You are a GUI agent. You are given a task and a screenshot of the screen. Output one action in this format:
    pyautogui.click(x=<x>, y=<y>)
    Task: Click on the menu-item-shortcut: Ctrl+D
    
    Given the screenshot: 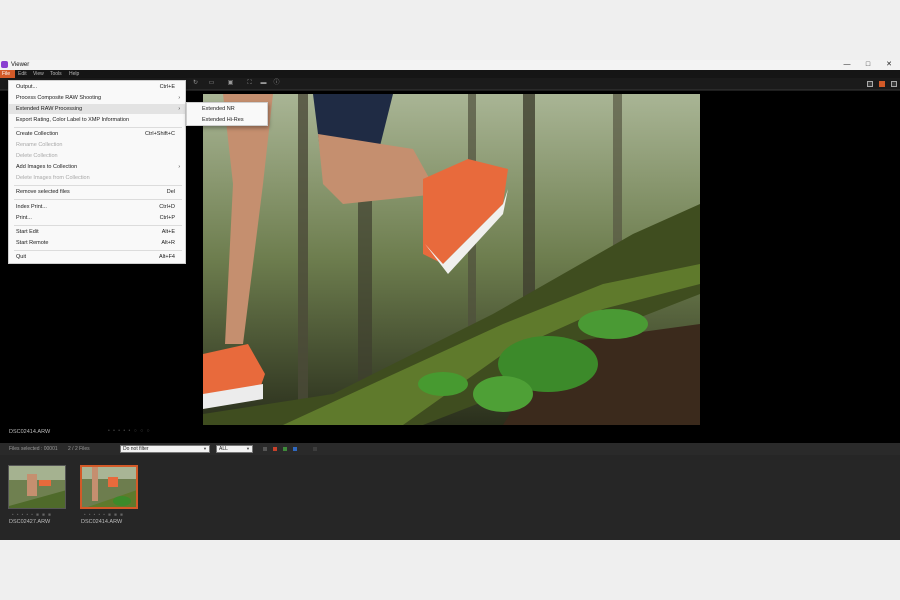 What is the action you would take?
    pyautogui.click(x=167, y=207)
    